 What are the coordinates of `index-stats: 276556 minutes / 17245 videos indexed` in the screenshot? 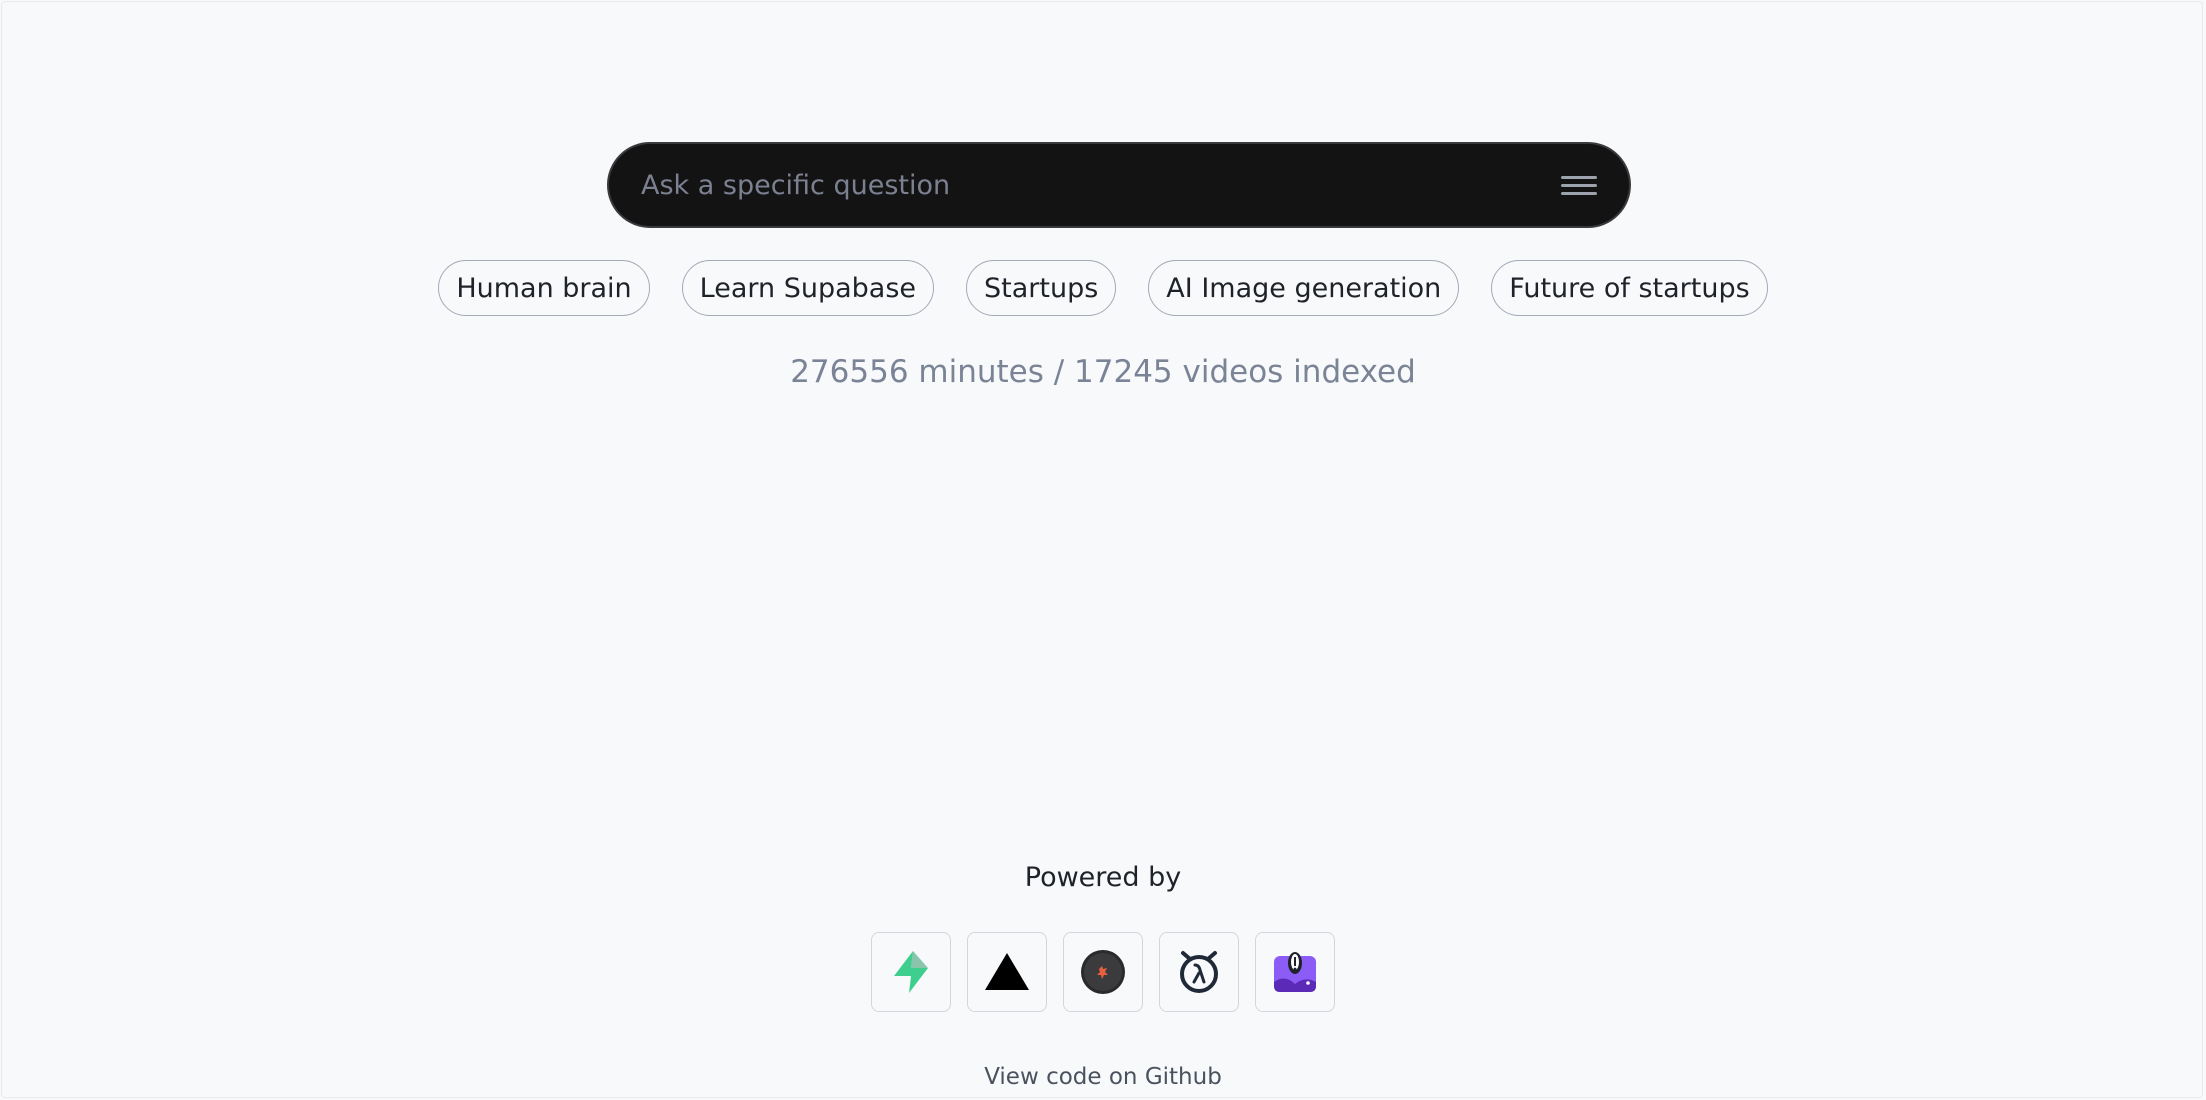 It's located at (1103, 372).